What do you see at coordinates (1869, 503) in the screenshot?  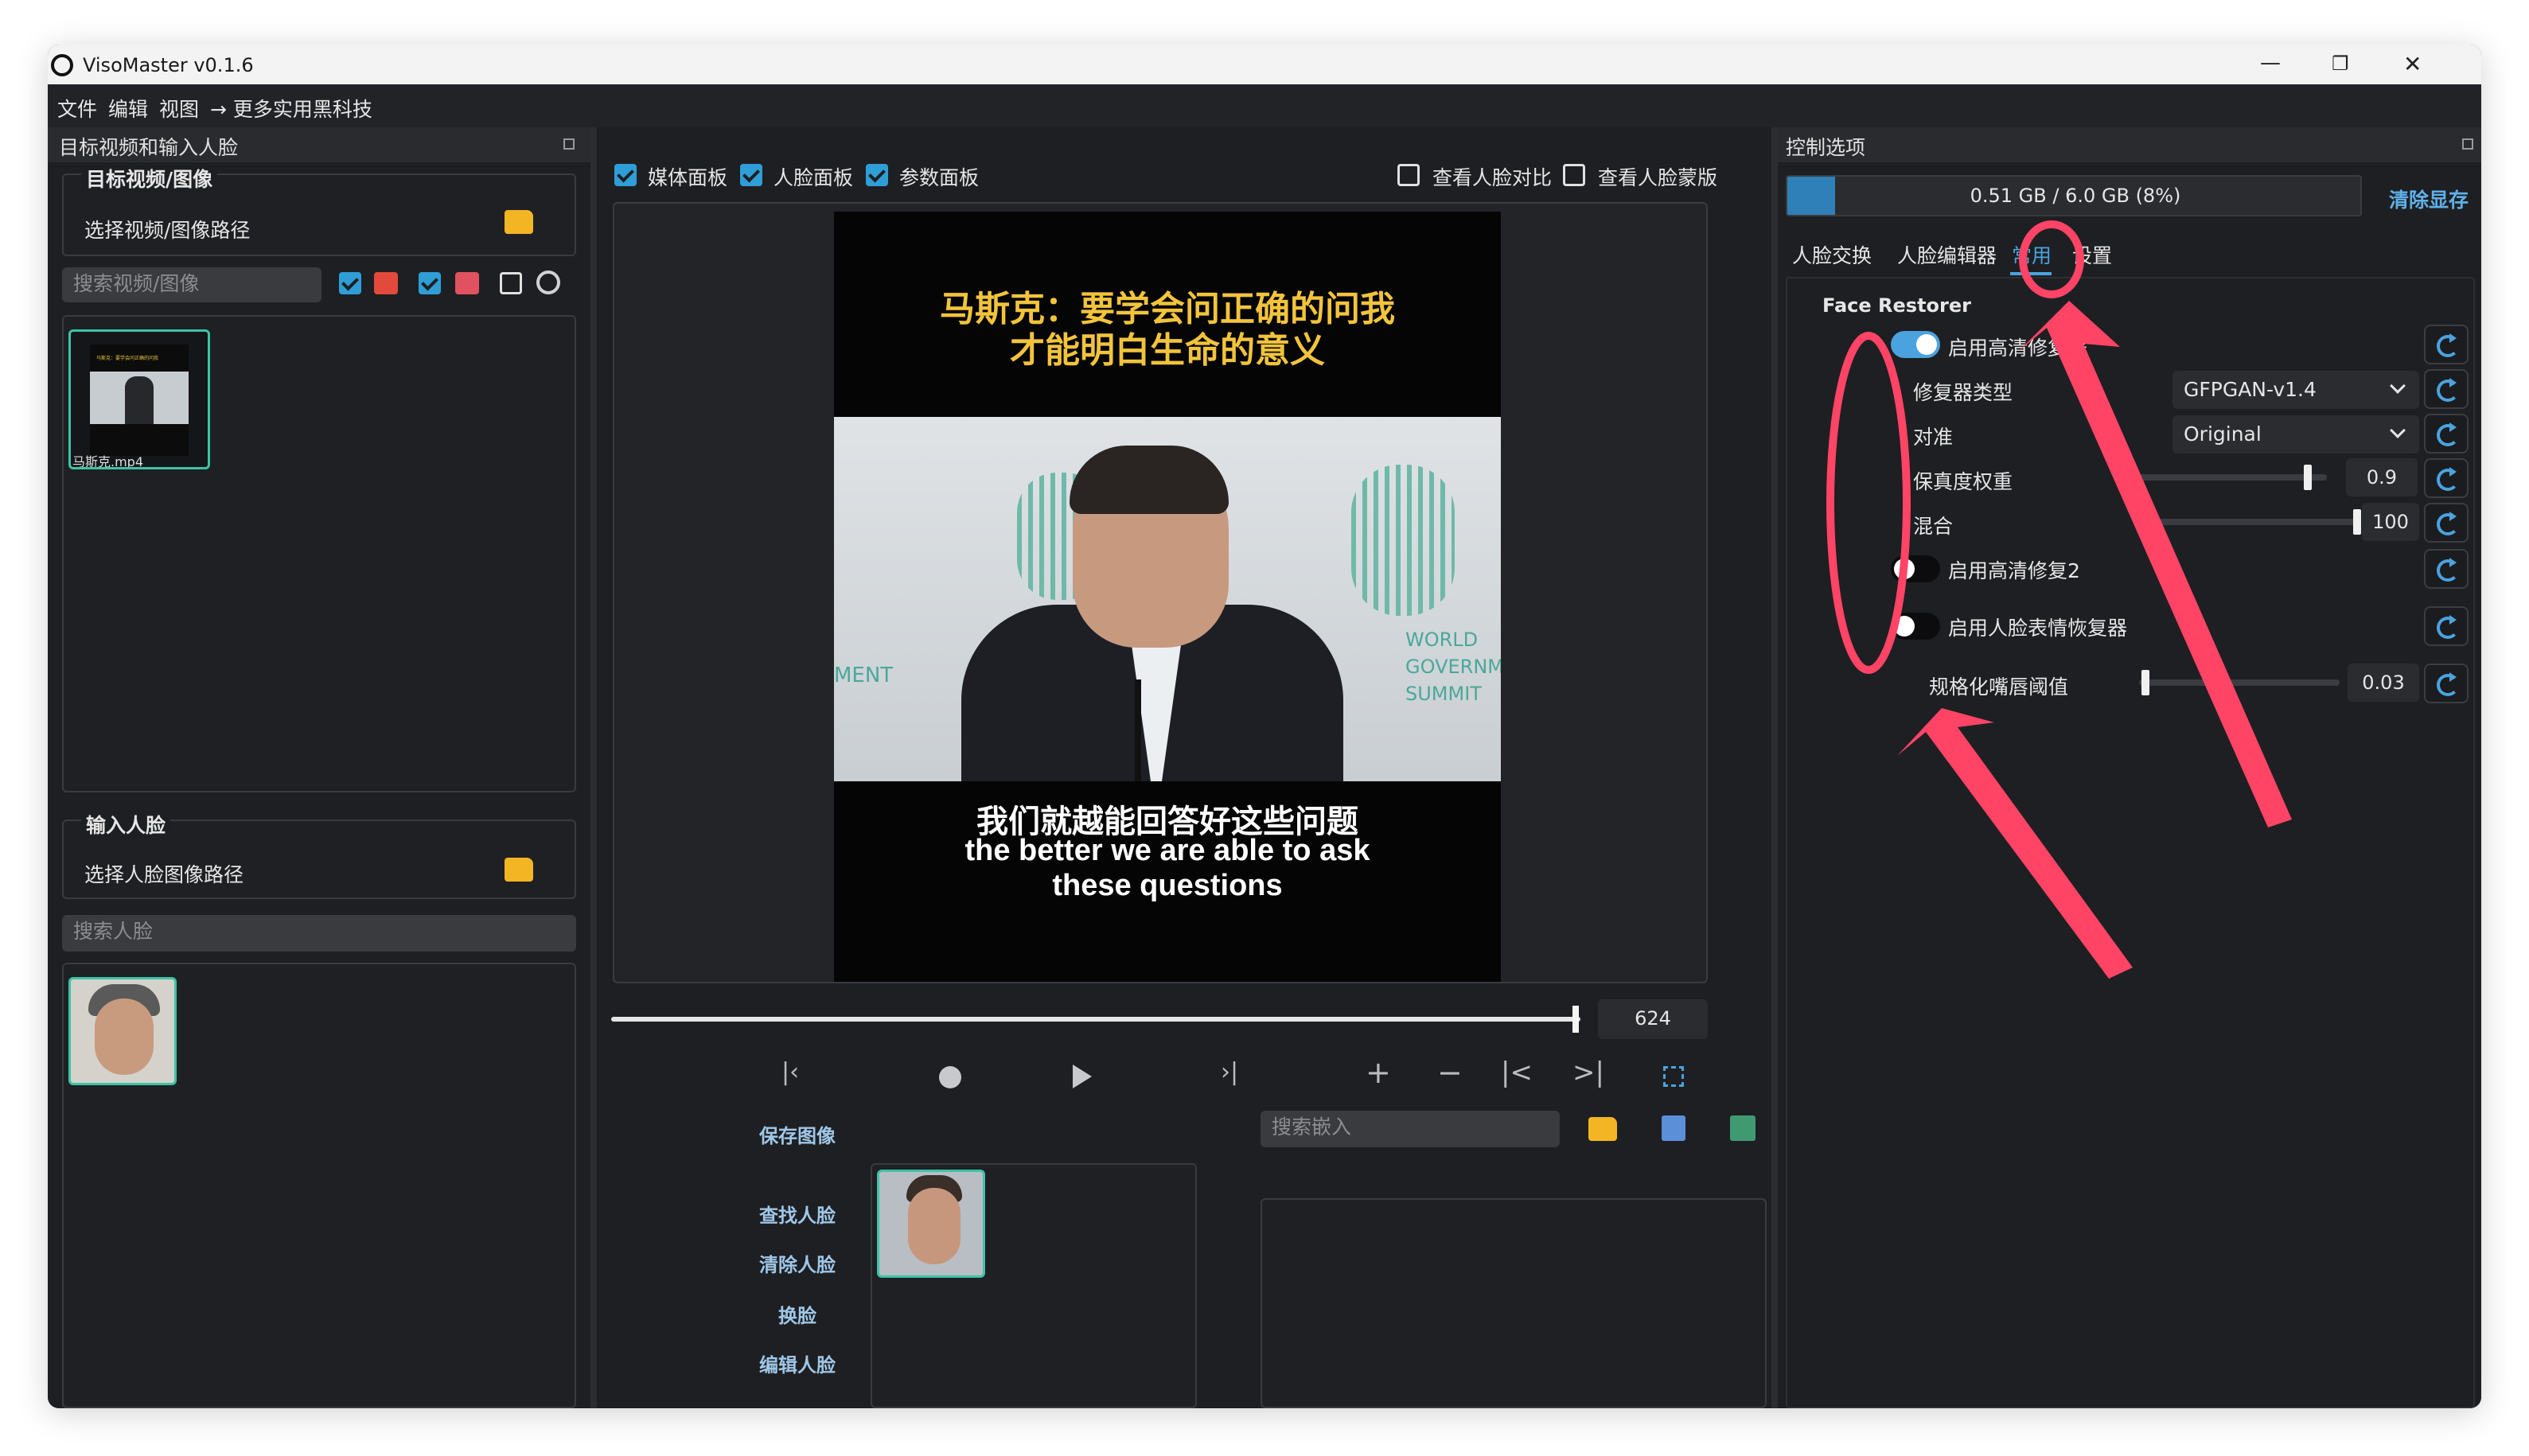 I see `annotation-circle-toggles` at bounding box center [1869, 503].